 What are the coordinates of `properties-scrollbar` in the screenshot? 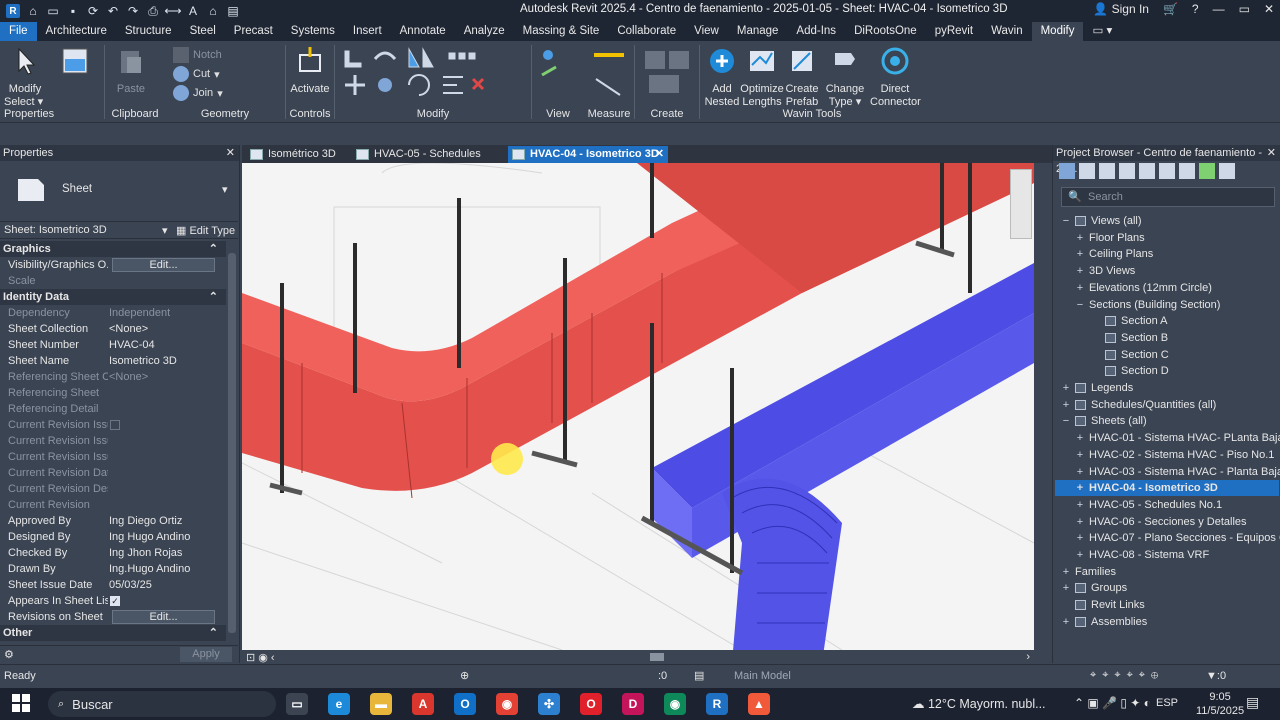 It's located at (232, 443).